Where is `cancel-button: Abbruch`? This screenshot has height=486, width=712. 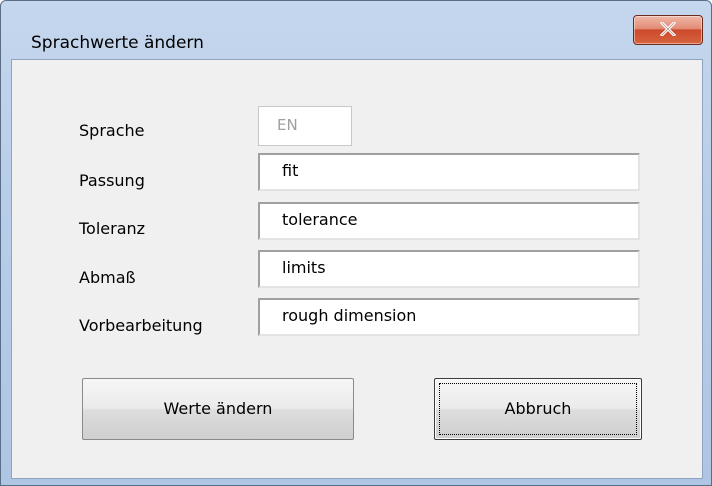 cancel-button: Abbruch is located at coordinates (538, 409).